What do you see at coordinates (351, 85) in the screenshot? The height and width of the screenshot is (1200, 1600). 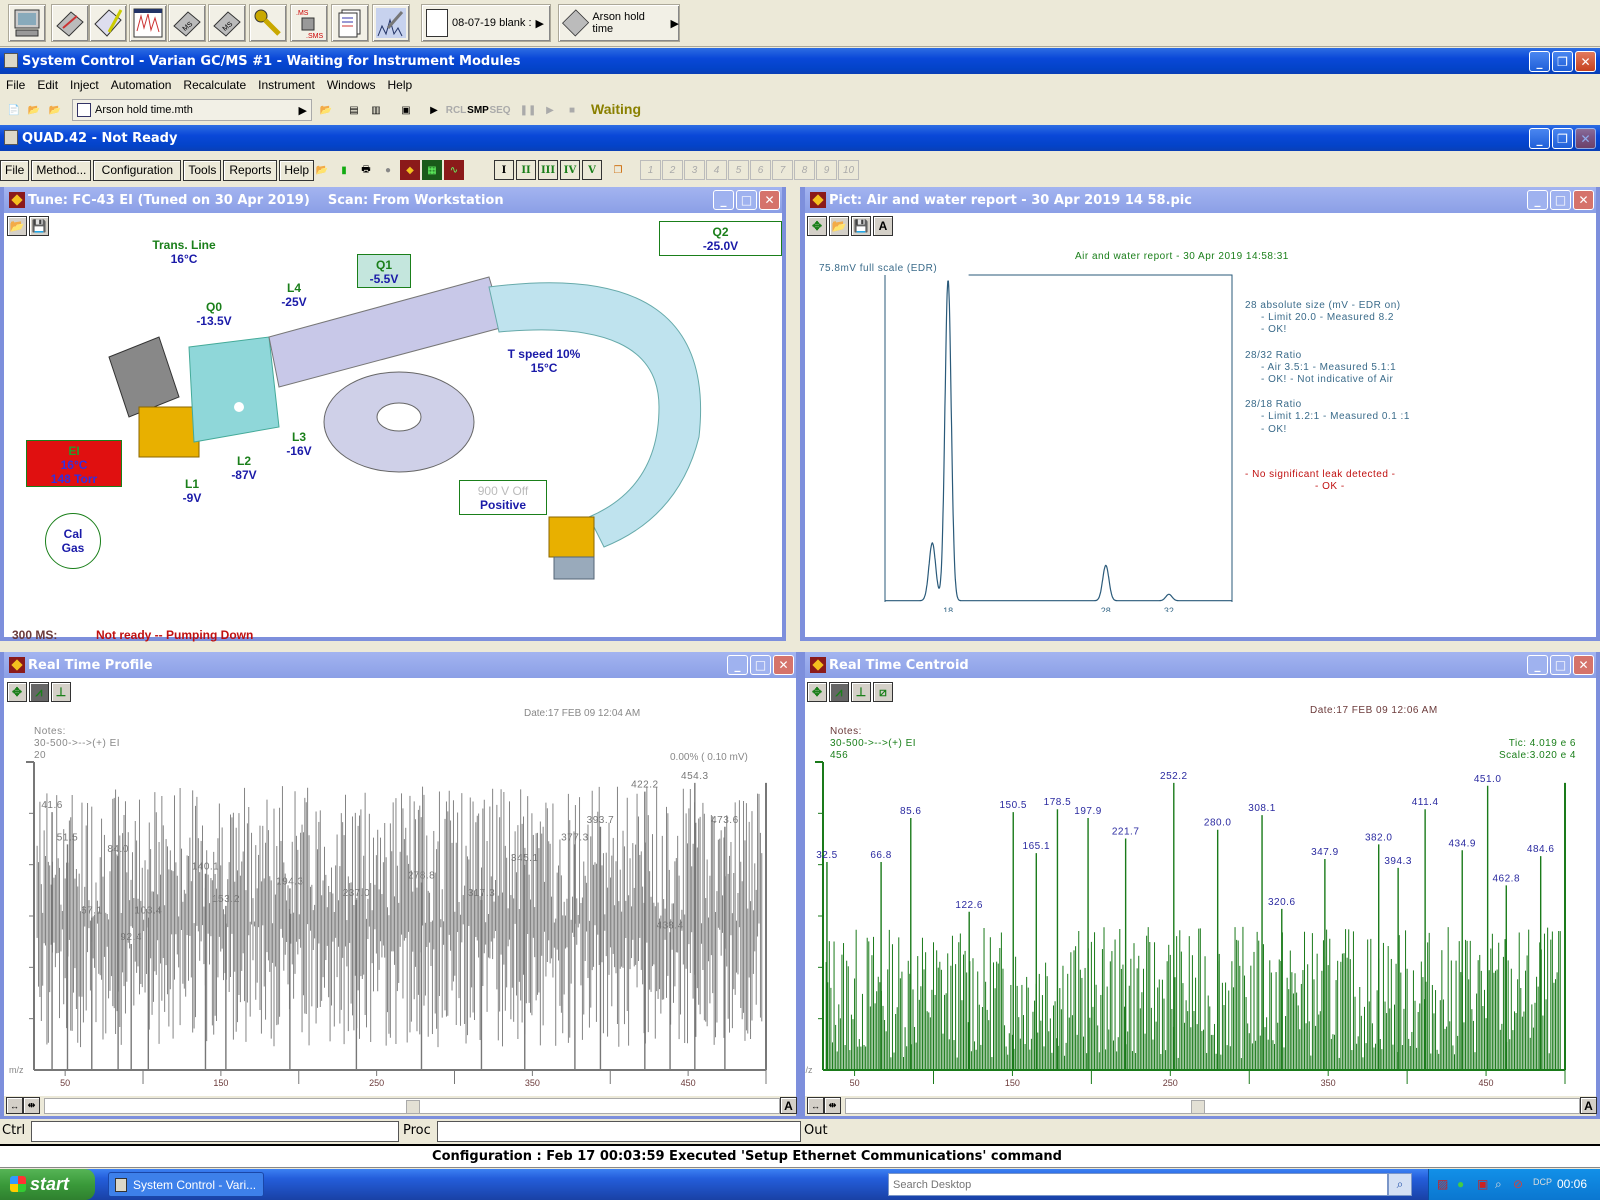 I see `menu-windows: Windows` at bounding box center [351, 85].